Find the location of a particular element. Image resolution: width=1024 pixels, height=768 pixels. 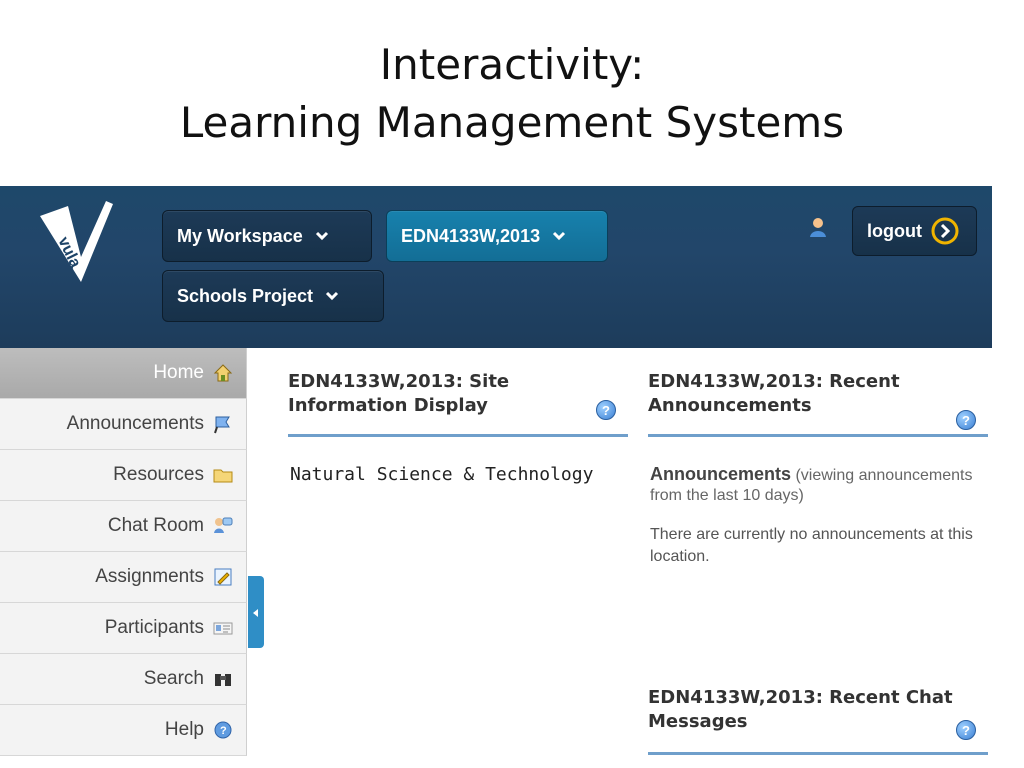

my-workspace-label: My Workspace is located at coordinates (240, 235).